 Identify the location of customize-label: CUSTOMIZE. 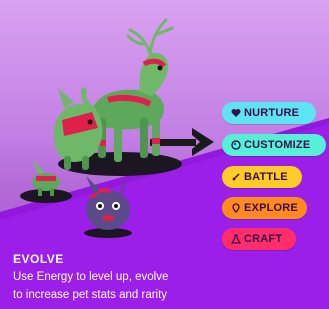
(277, 145).